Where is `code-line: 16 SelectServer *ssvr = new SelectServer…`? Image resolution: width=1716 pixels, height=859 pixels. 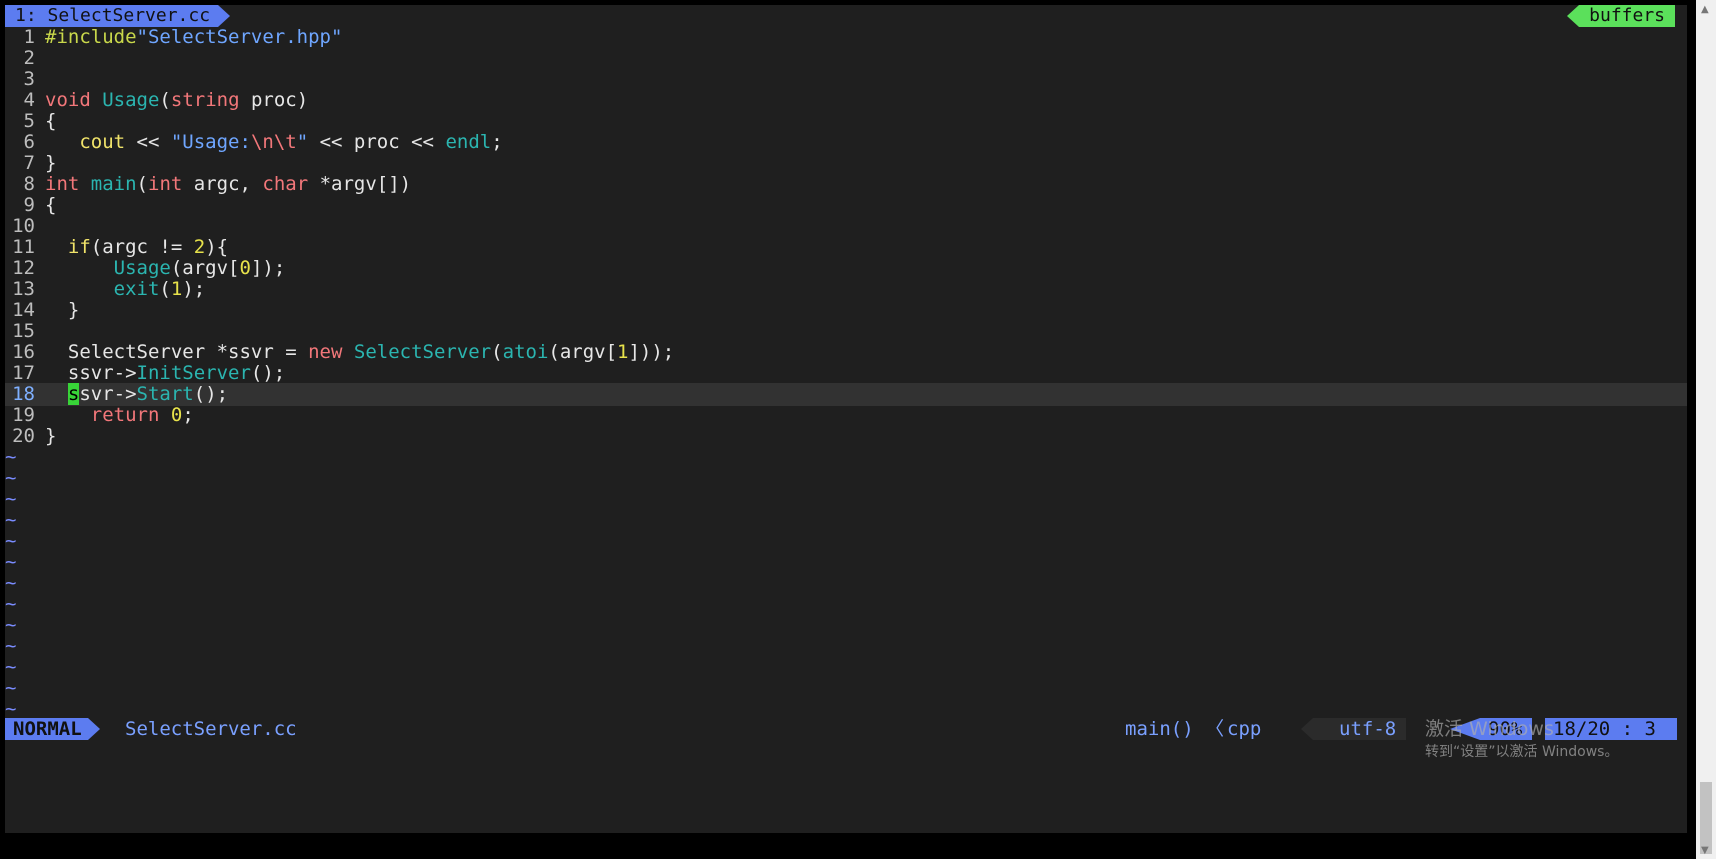
code-line: 16 SelectServer *ssvr = new SelectServer… is located at coordinates (846, 352).